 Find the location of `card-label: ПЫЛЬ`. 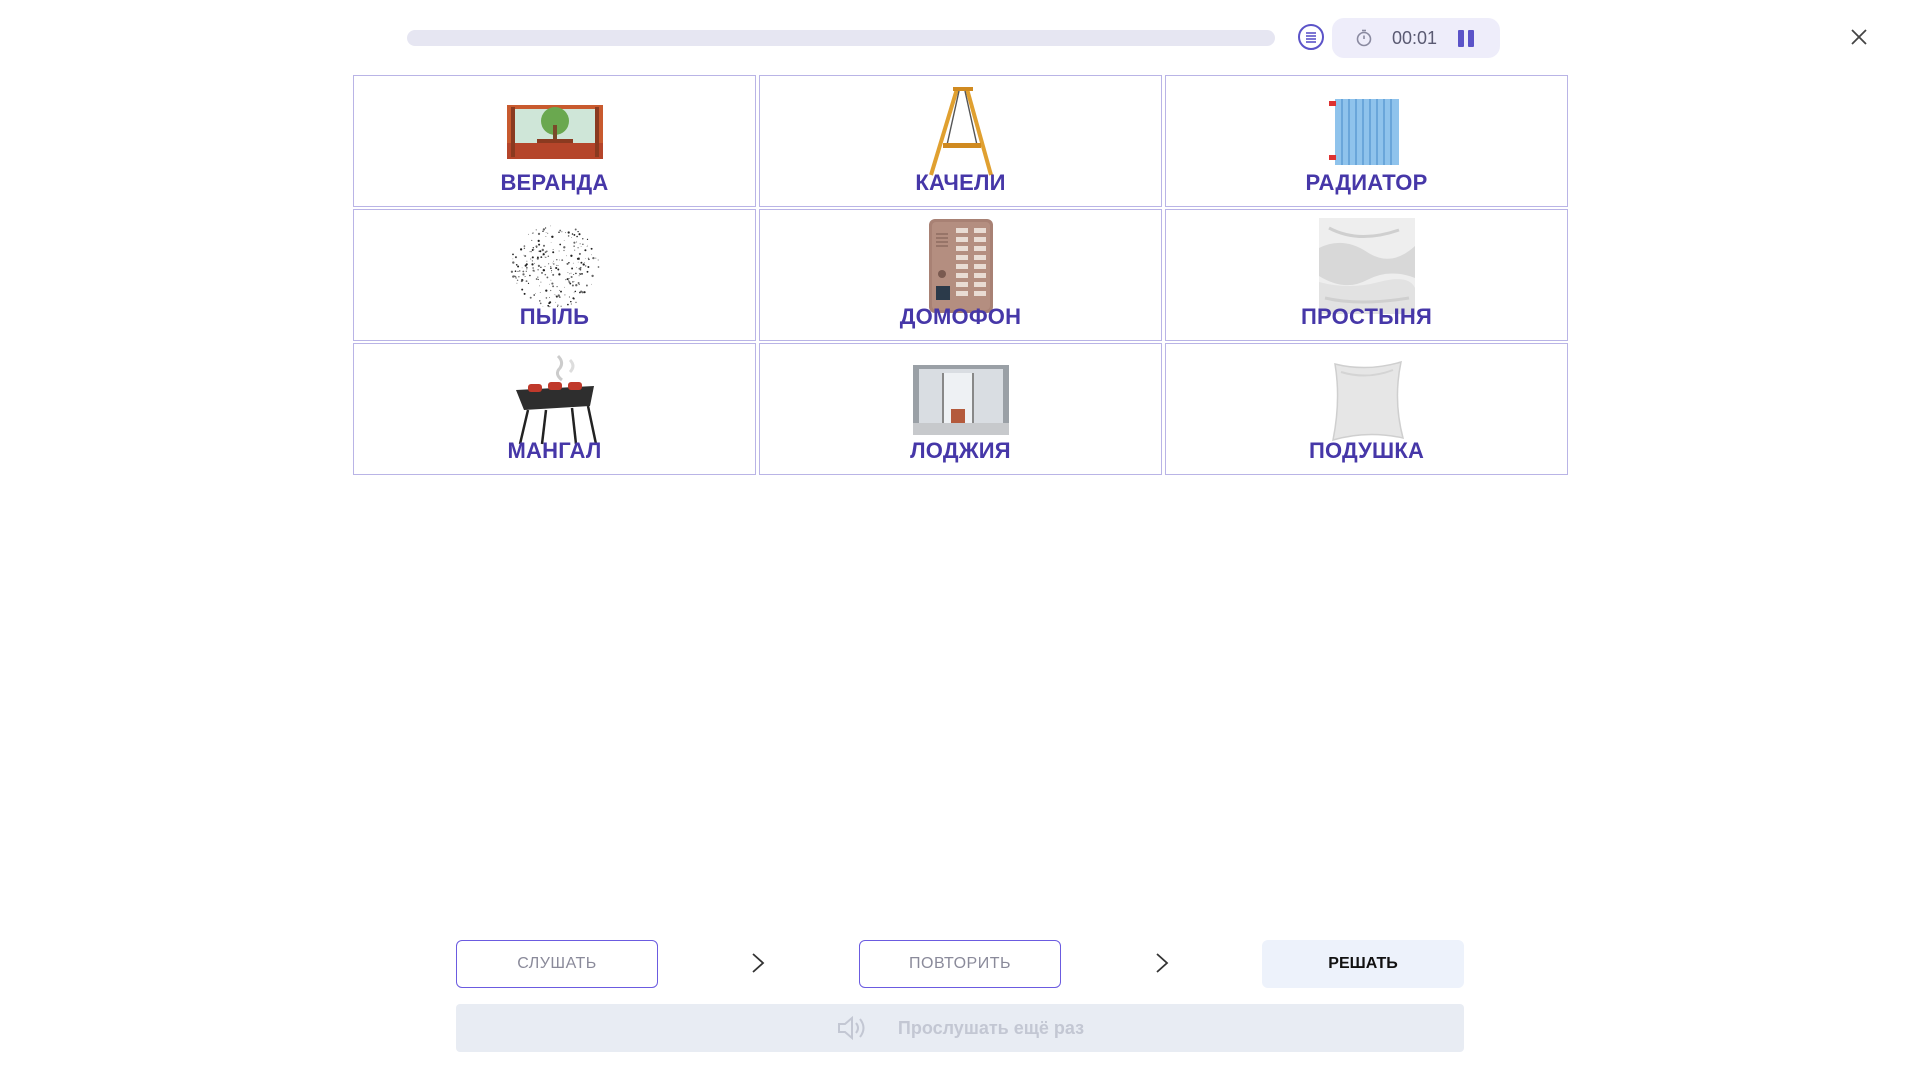

card-label: ПЫЛЬ is located at coordinates (554, 316).